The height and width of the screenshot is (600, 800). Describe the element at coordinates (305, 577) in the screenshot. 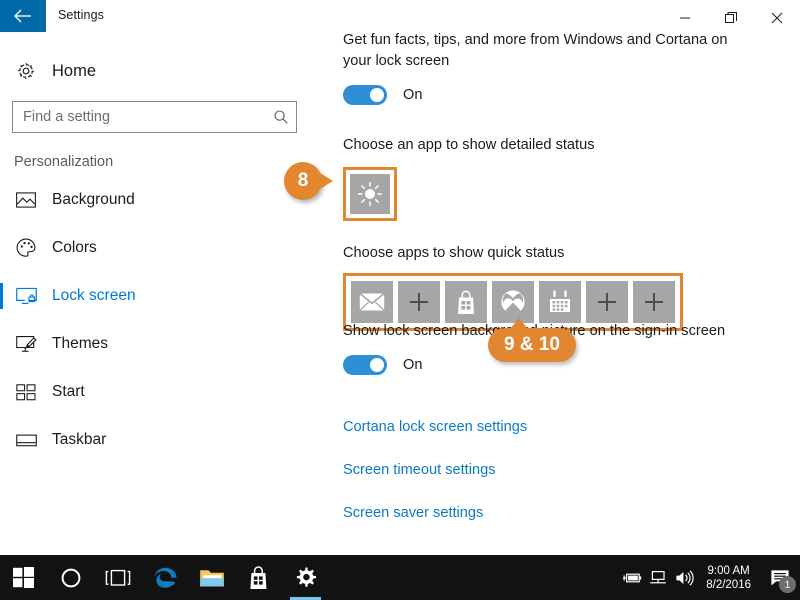

I see `taskbar-settings-button` at that location.